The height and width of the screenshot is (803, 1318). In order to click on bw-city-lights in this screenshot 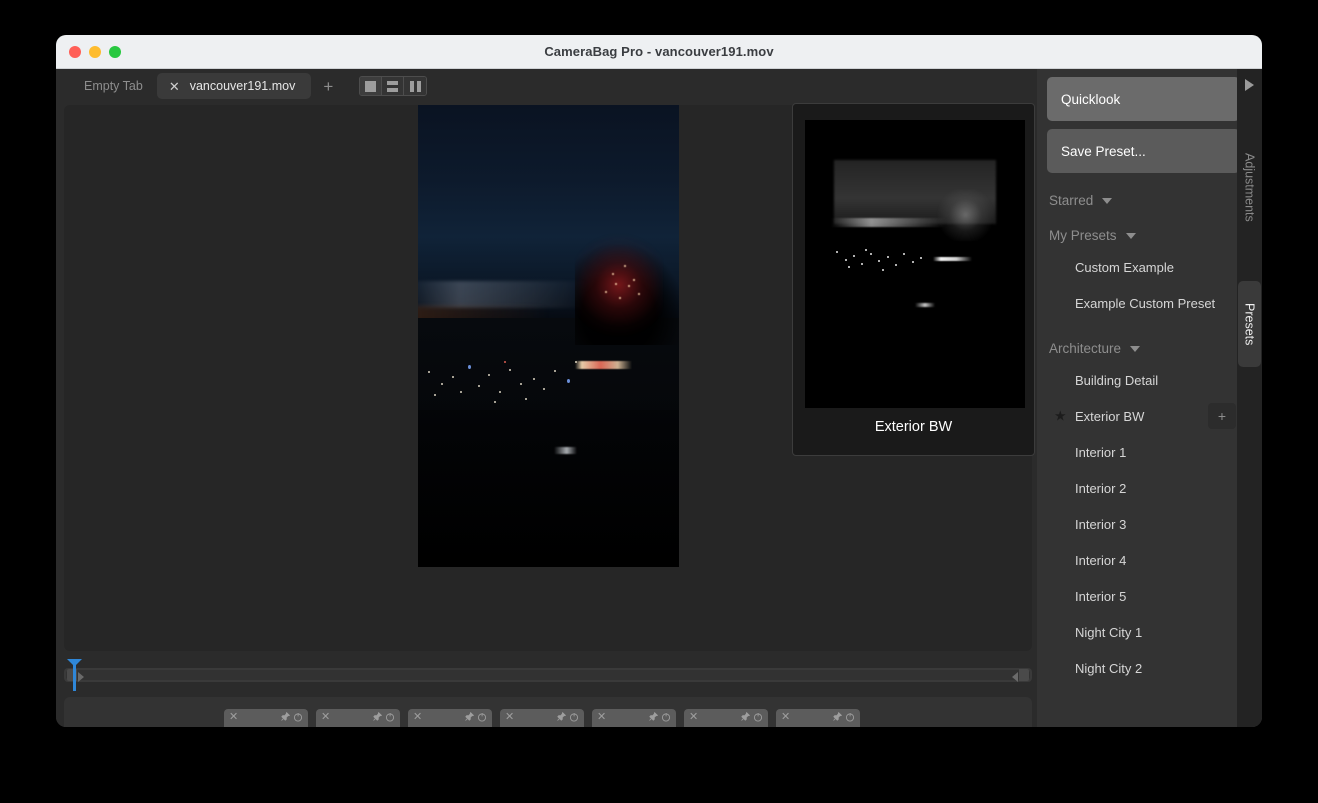, I will do `click(914, 258)`.